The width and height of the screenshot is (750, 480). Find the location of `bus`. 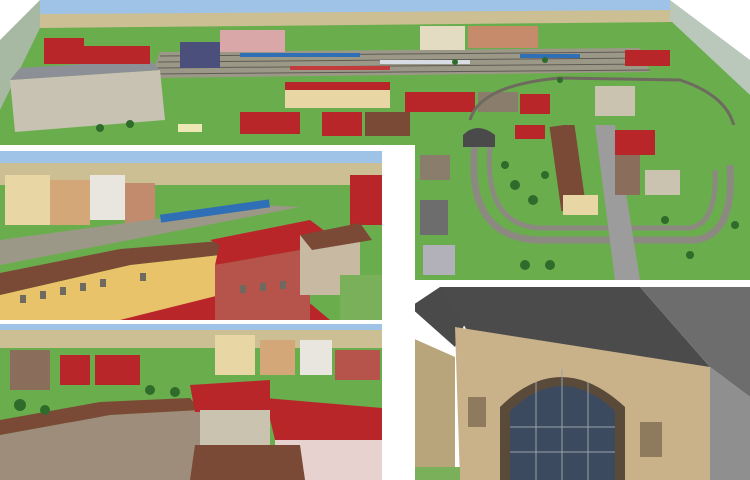

bus is located at coordinates (190, 128).